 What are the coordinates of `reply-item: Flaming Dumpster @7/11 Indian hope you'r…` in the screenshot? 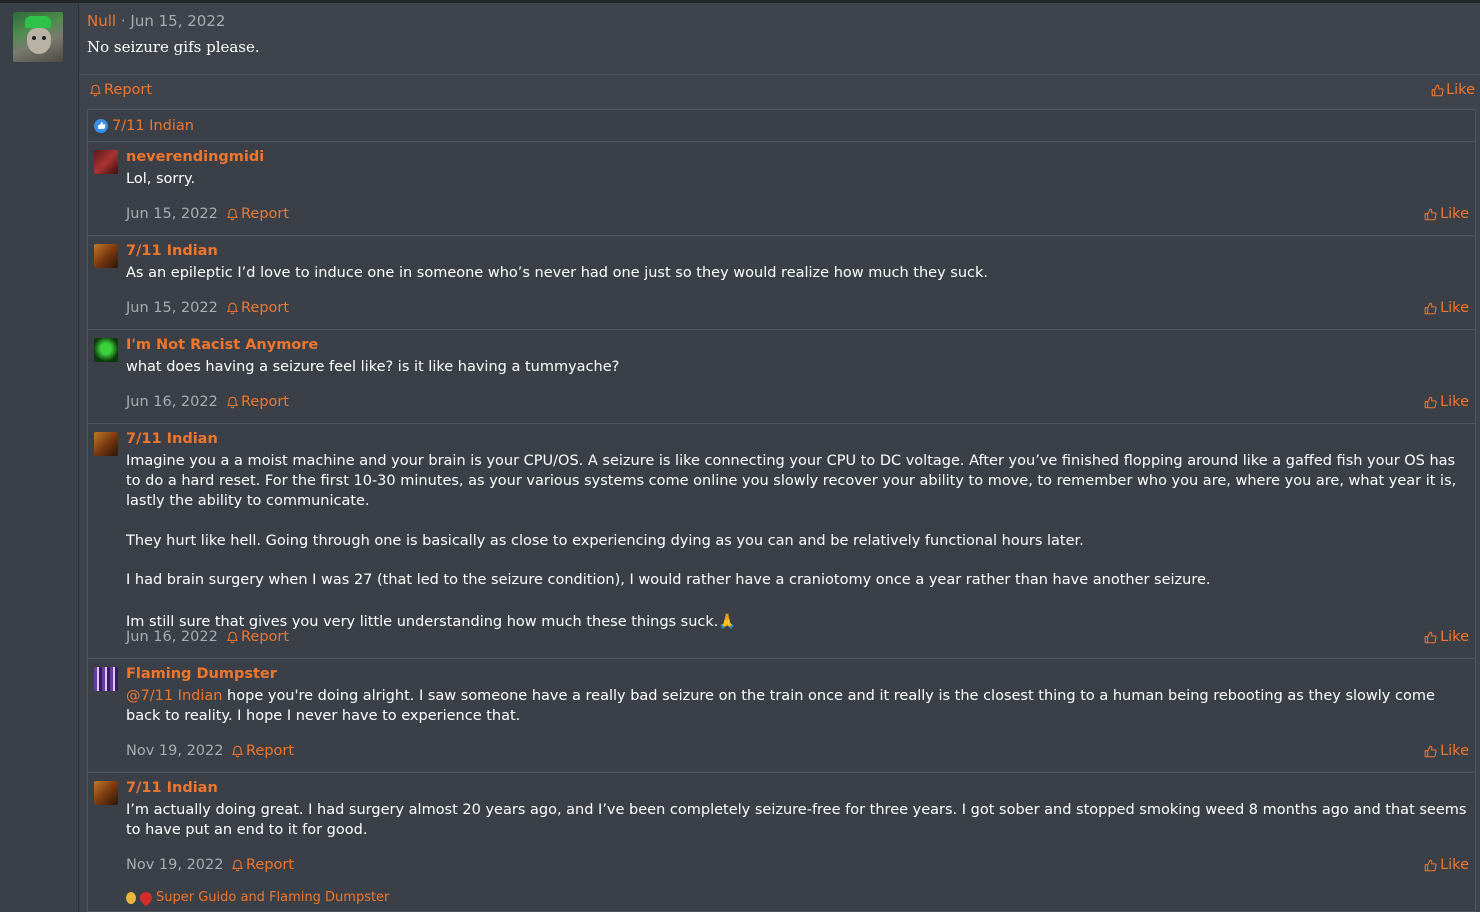 It's located at (781, 716).